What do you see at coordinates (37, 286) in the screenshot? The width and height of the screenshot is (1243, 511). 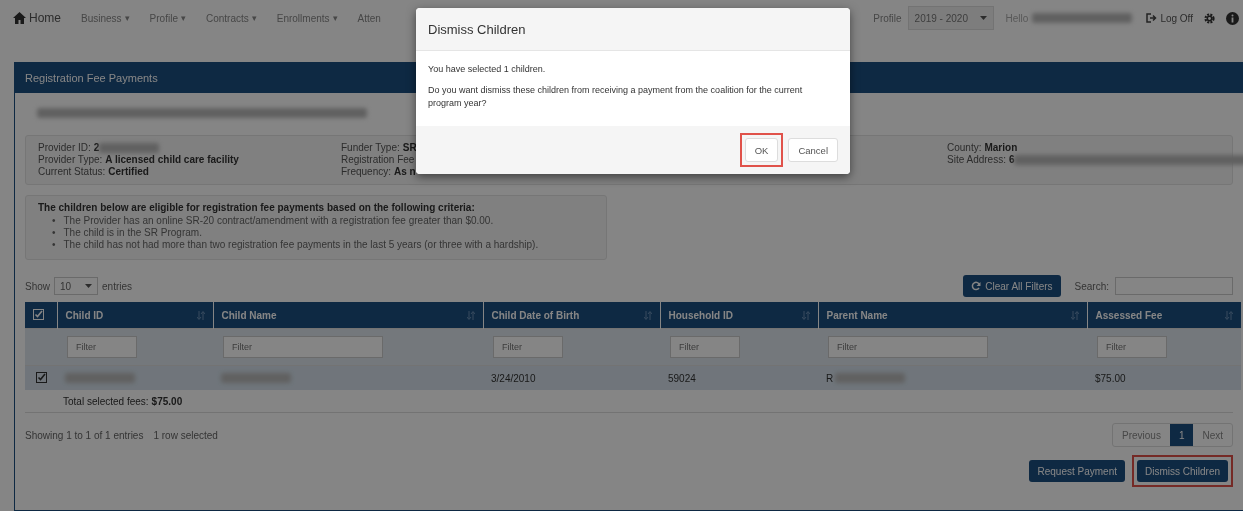 I see `show-label: Show` at bounding box center [37, 286].